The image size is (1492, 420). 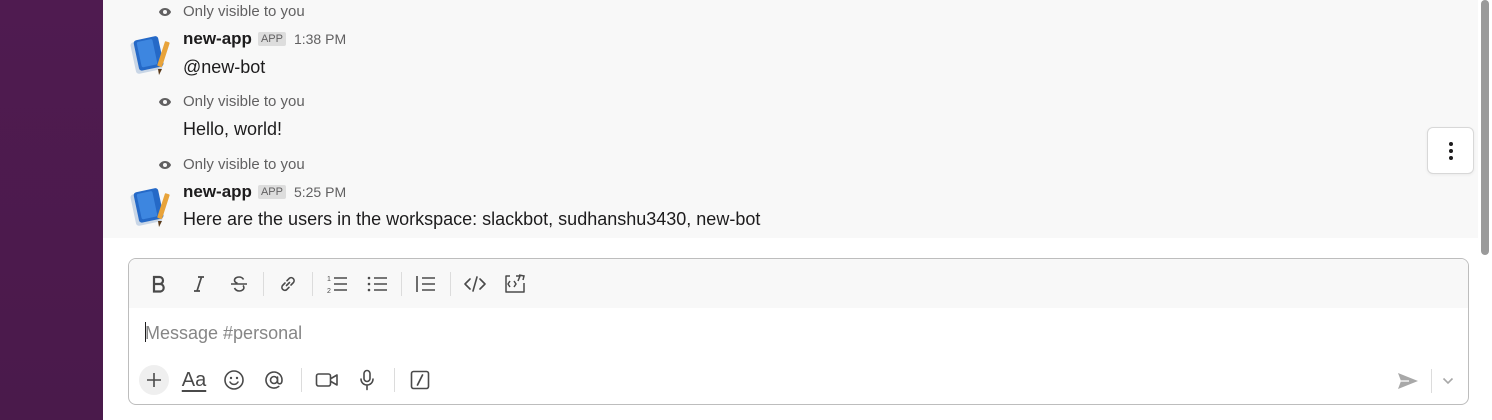 I want to click on bulleted-list-icon, so click(x=377, y=284).